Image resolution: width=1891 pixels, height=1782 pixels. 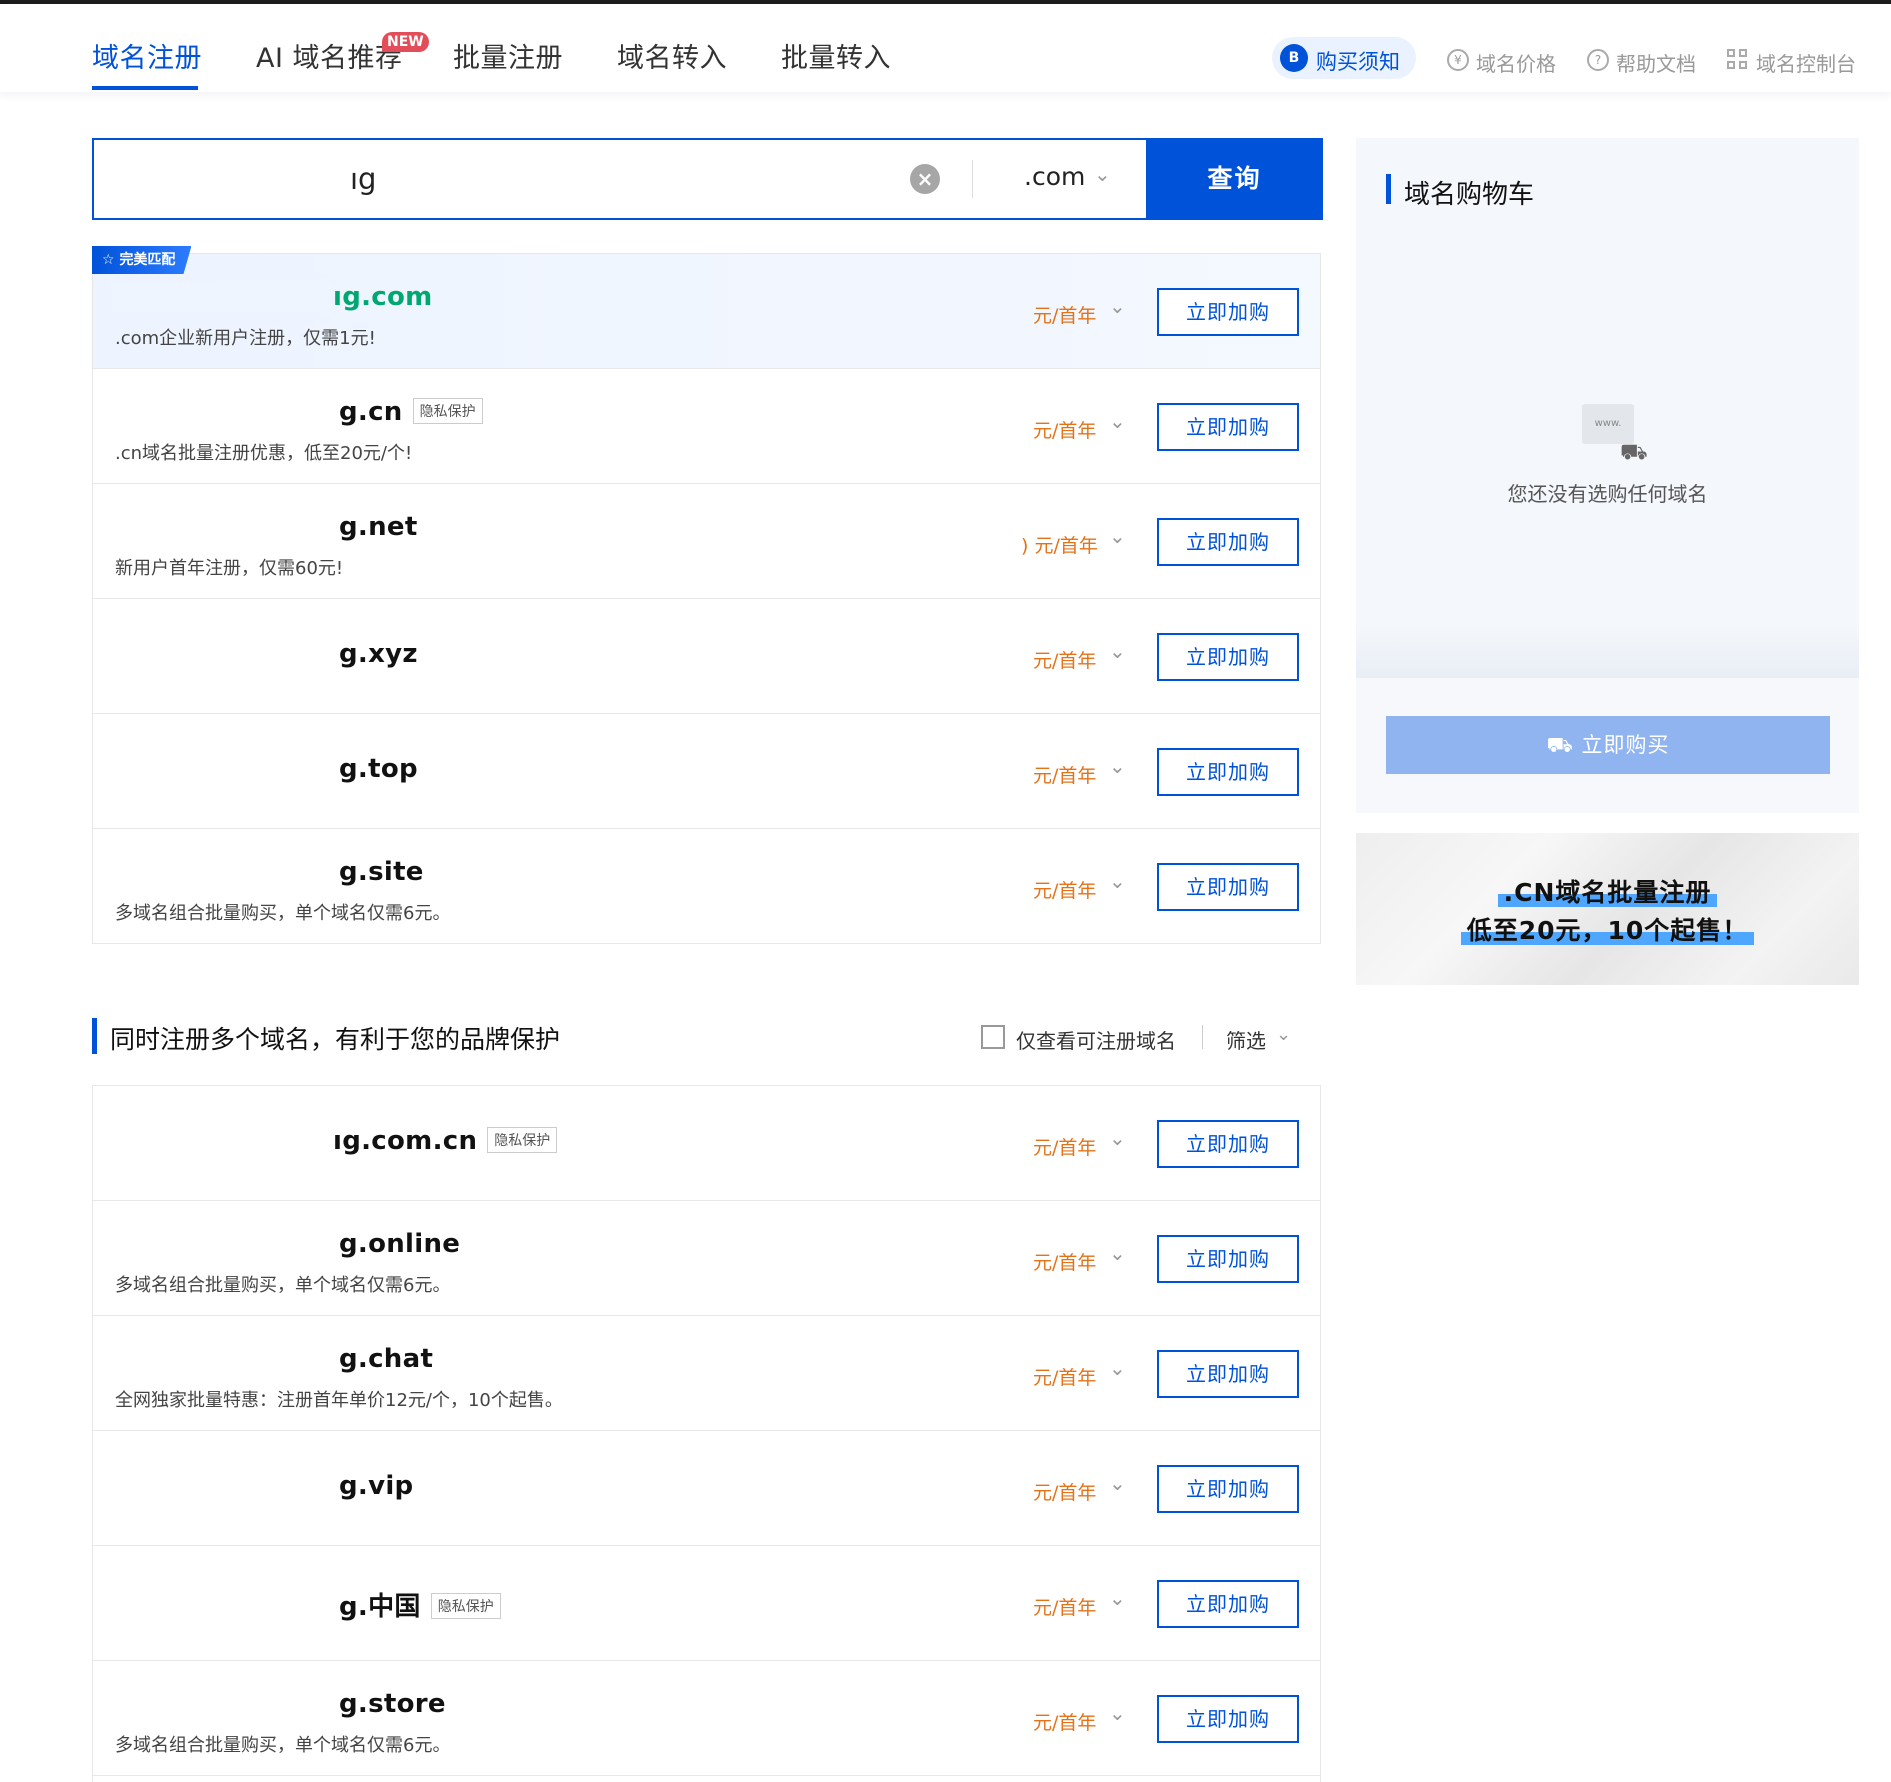 I want to click on yen-circle-icon: ¥, so click(x=1458, y=60).